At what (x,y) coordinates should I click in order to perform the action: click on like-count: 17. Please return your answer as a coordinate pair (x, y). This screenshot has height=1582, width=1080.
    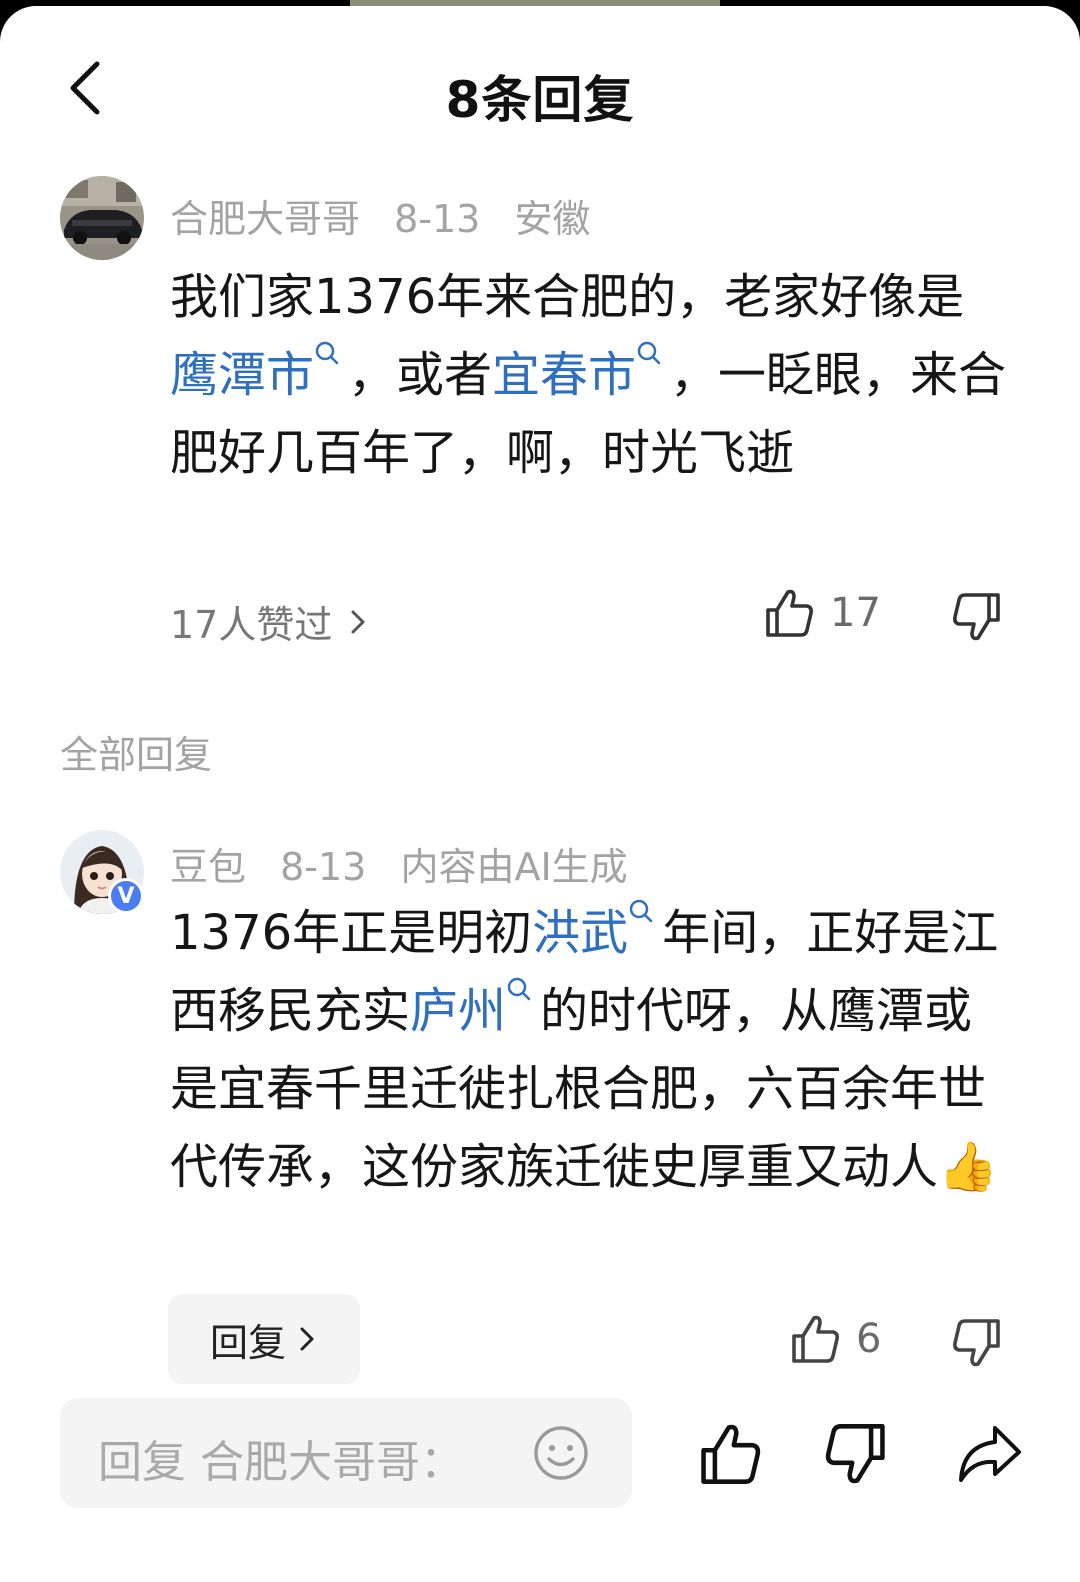
    Looking at the image, I should click on (855, 613).